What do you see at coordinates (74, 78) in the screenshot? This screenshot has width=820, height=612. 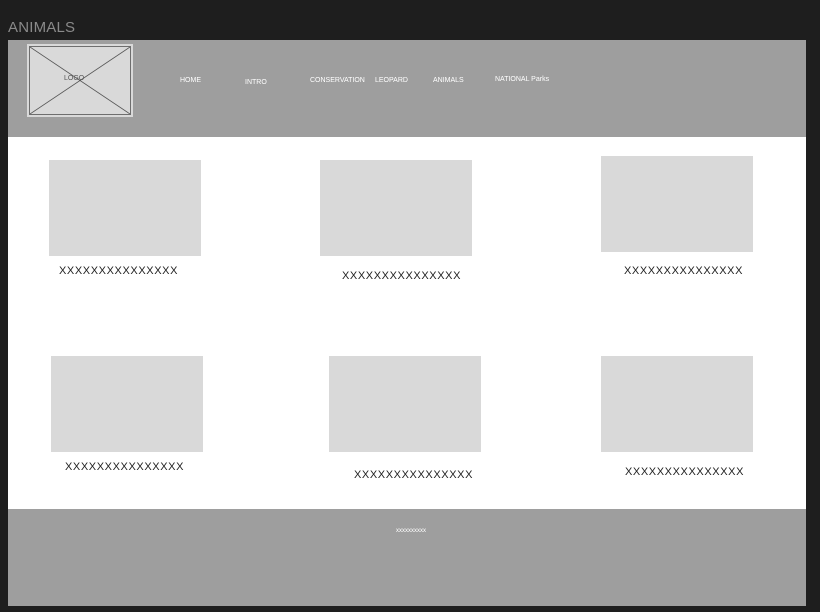 I see `logo-label: LOGO` at bounding box center [74, 78].